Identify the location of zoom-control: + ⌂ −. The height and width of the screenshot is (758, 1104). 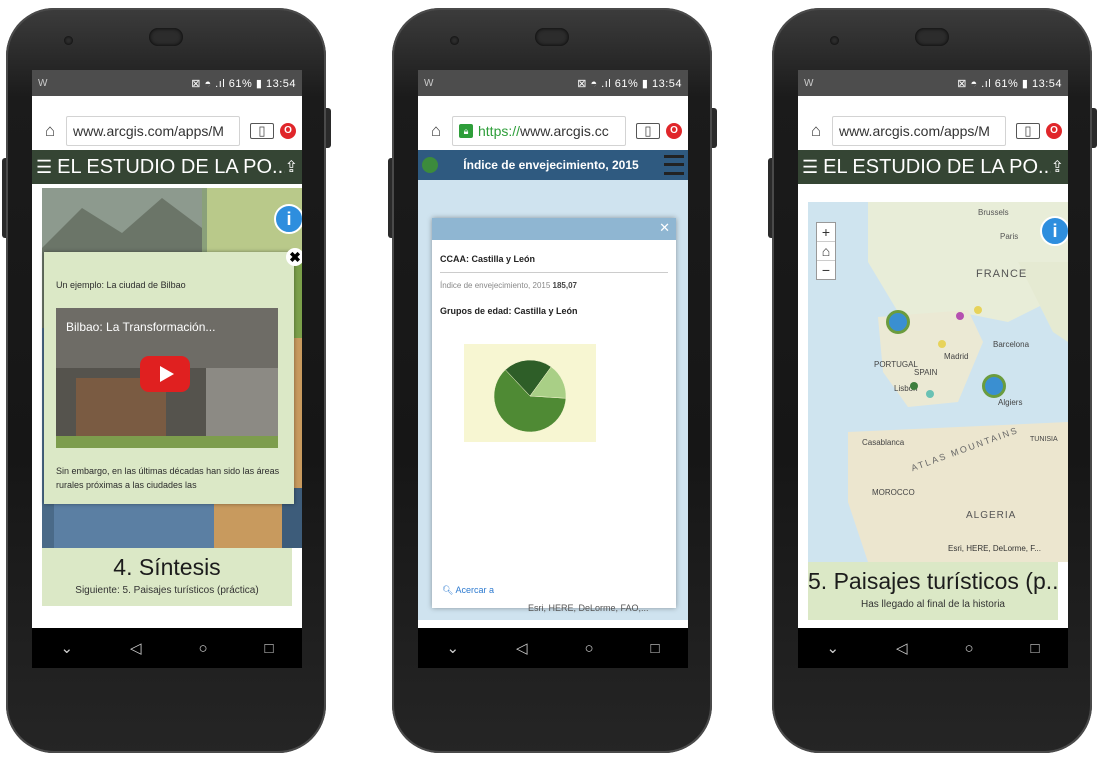
(826, 251).